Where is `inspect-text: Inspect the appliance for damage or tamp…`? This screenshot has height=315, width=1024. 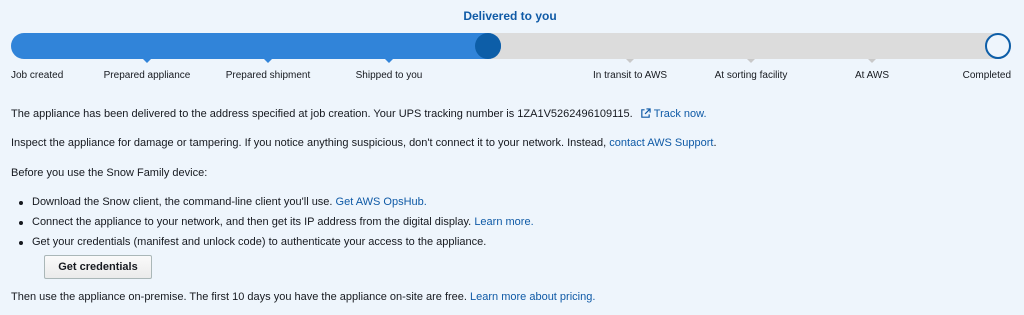
inspect-text: Inspect the appliance for damage or tamp… is located at coordinates (309, 143).